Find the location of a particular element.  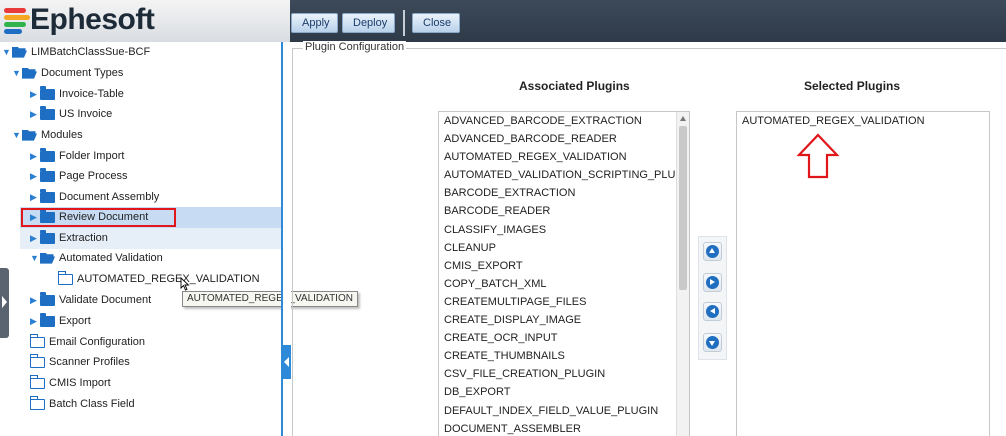

tree-node-label: LIMBatchClassSue-BCF is located at coordinates (91, 52).